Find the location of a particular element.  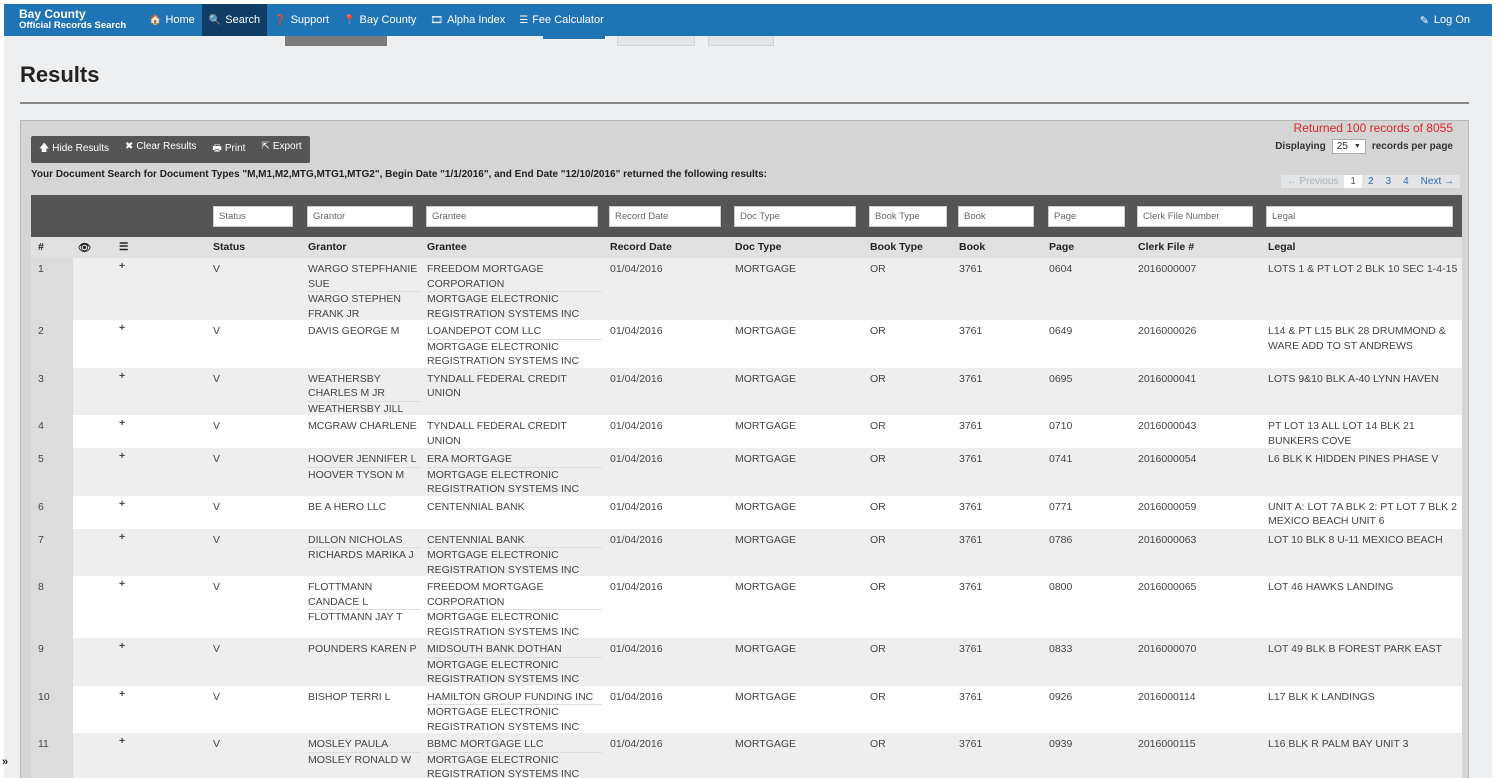

filter-input-book-type: Book Type is located at coordinates (908, 216).